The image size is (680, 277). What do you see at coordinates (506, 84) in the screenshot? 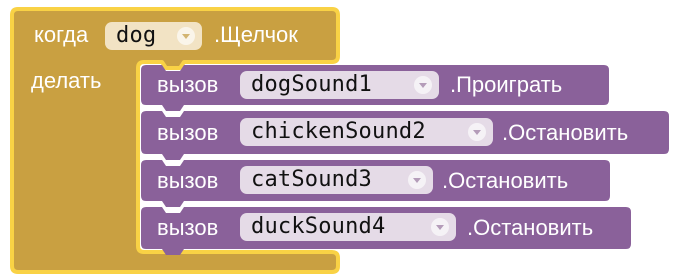
I see `call-method-label: .Проиграть` at bounding box center [506, 84].